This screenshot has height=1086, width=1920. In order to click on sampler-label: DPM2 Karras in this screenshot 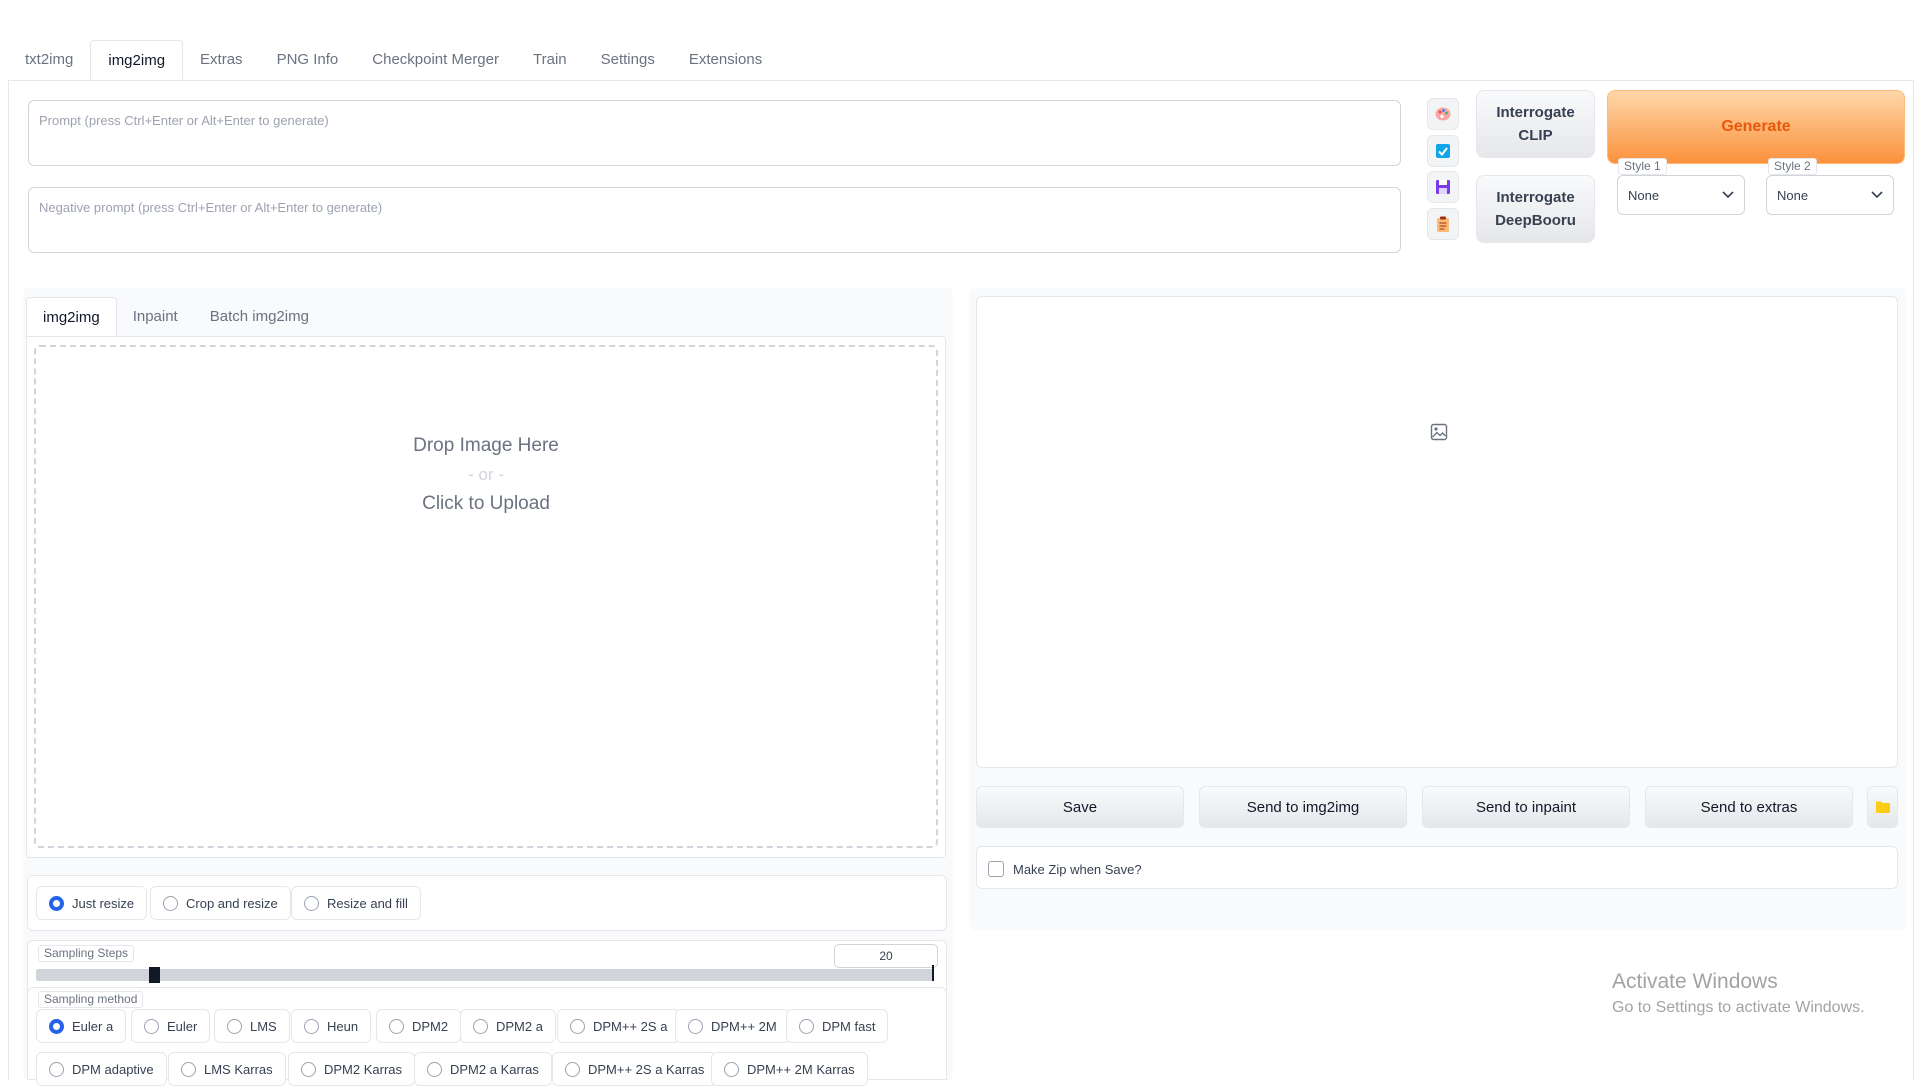, I will do `click(363, 1069)`.